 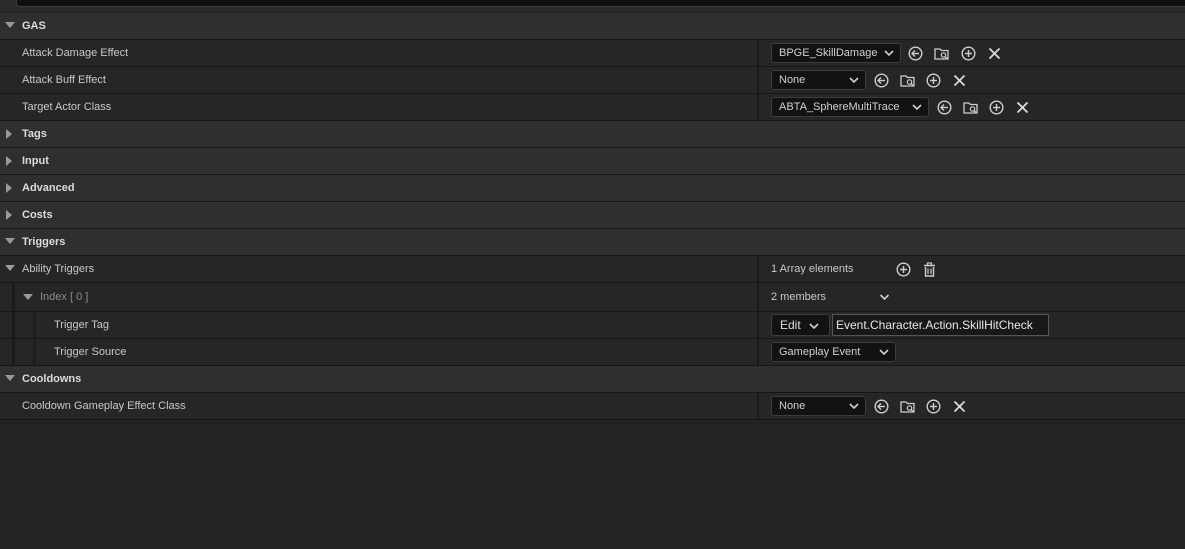 I want to click on class-picker-combo: ABTA_SphereMultiTrace, so click(x=850, y=107).